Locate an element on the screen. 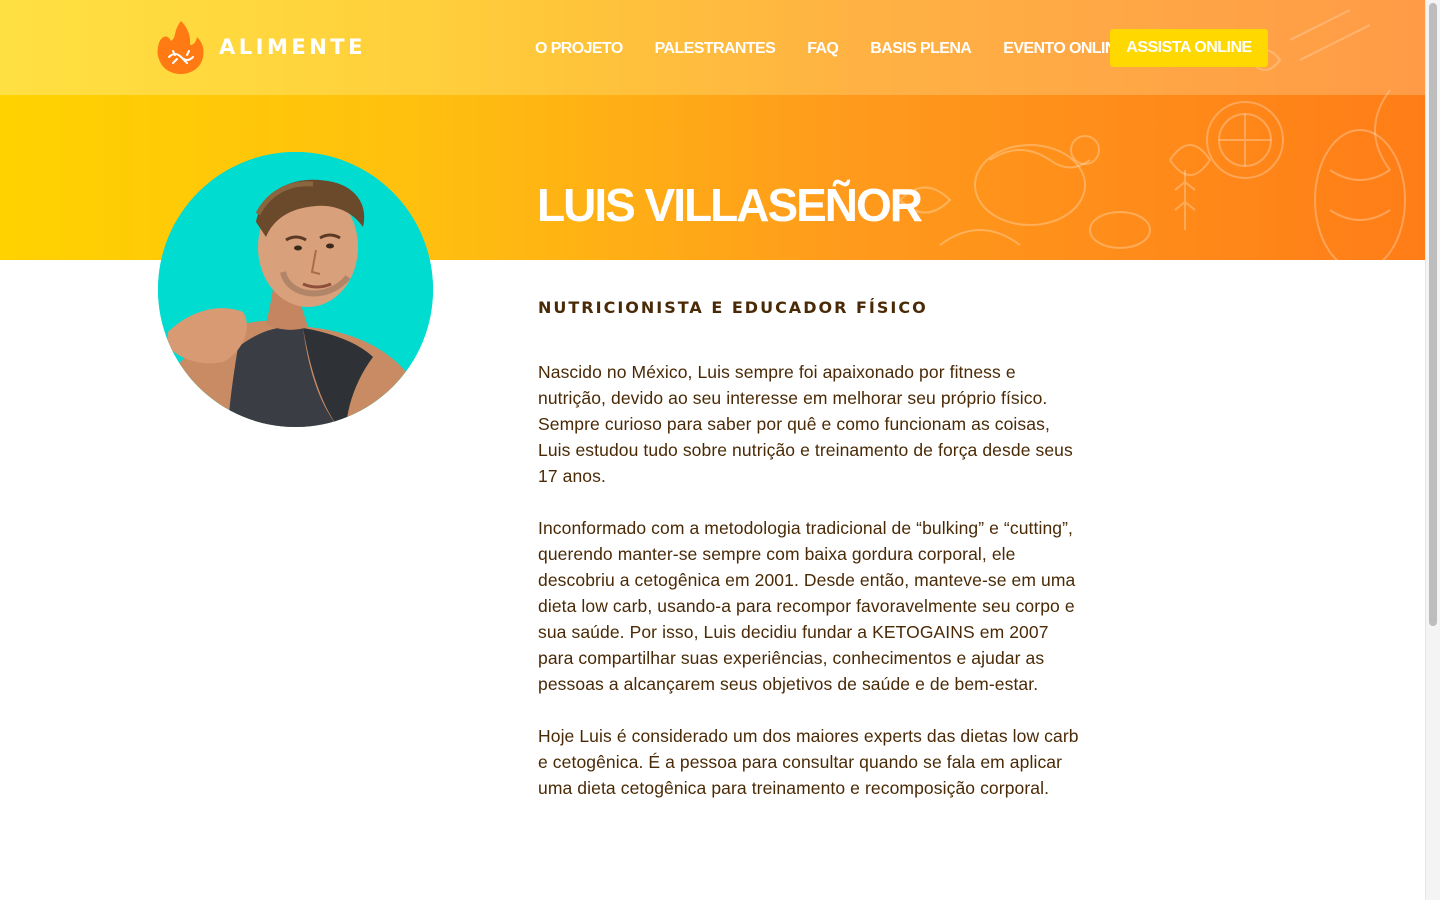 This screenshot has height=900, width=1440. speaker-role: NUTRICIONISTA E EDUCADOR FÍSICO is located at coordinates (733, 307).